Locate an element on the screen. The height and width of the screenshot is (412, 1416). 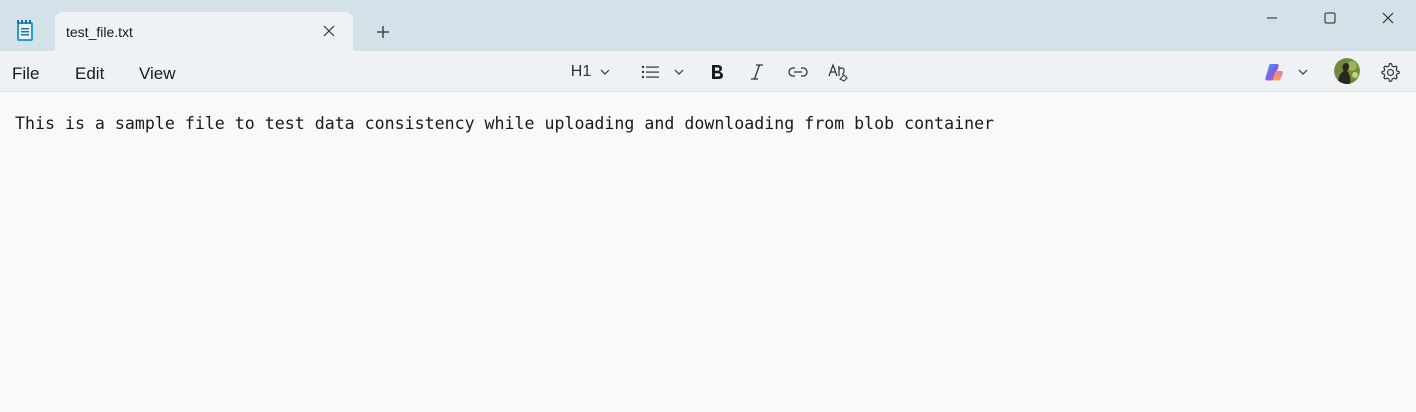
copilot-dropdown is located at coordinates (1286, 72).